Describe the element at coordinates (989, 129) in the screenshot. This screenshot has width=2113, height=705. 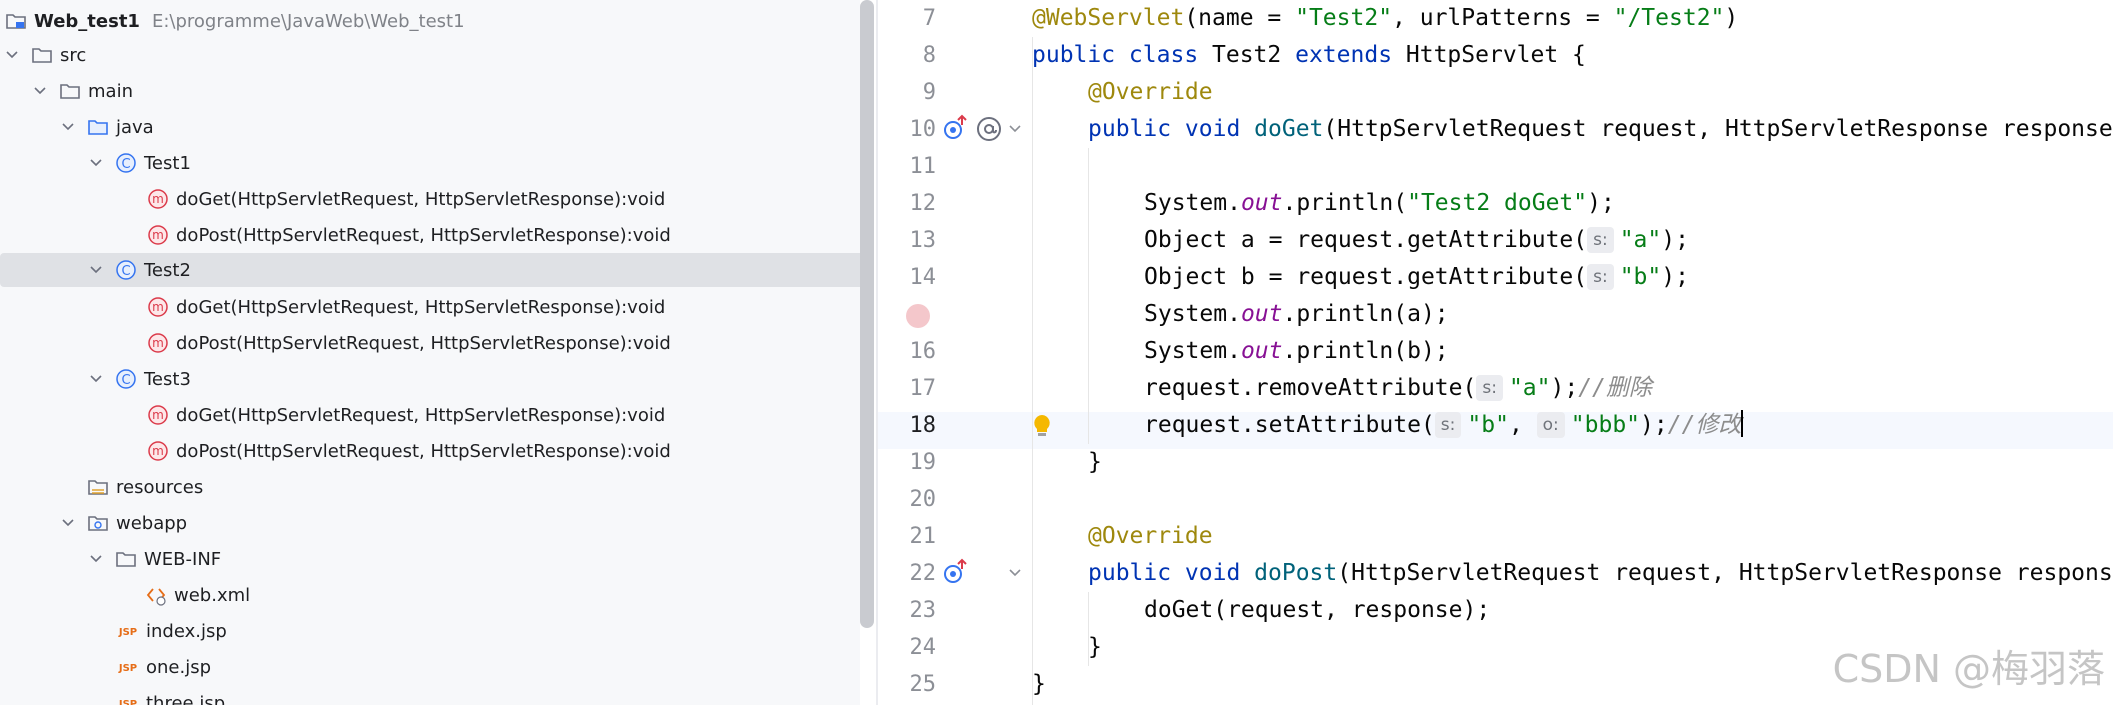
I see `at-sign-icon` at that location.